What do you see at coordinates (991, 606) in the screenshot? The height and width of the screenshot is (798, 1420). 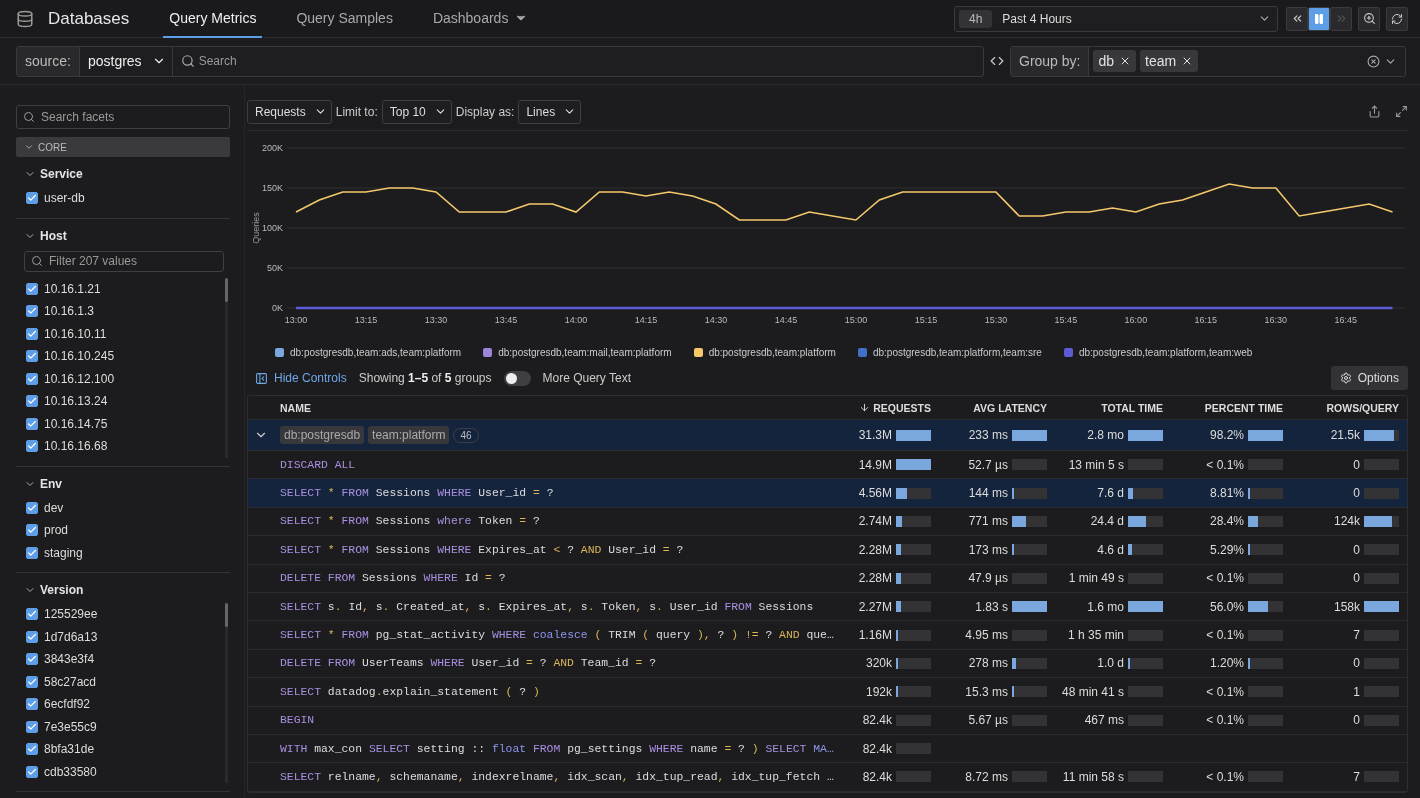 I see `metric-value: 1.83 s` at bounding box center [991, 606].